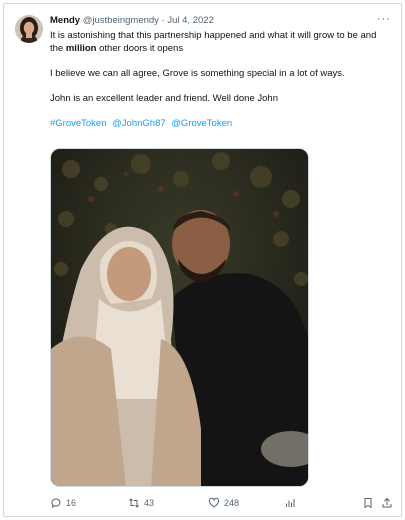 The image size is (405, 520). I want to click on analytics-icon, so click(290, 503).